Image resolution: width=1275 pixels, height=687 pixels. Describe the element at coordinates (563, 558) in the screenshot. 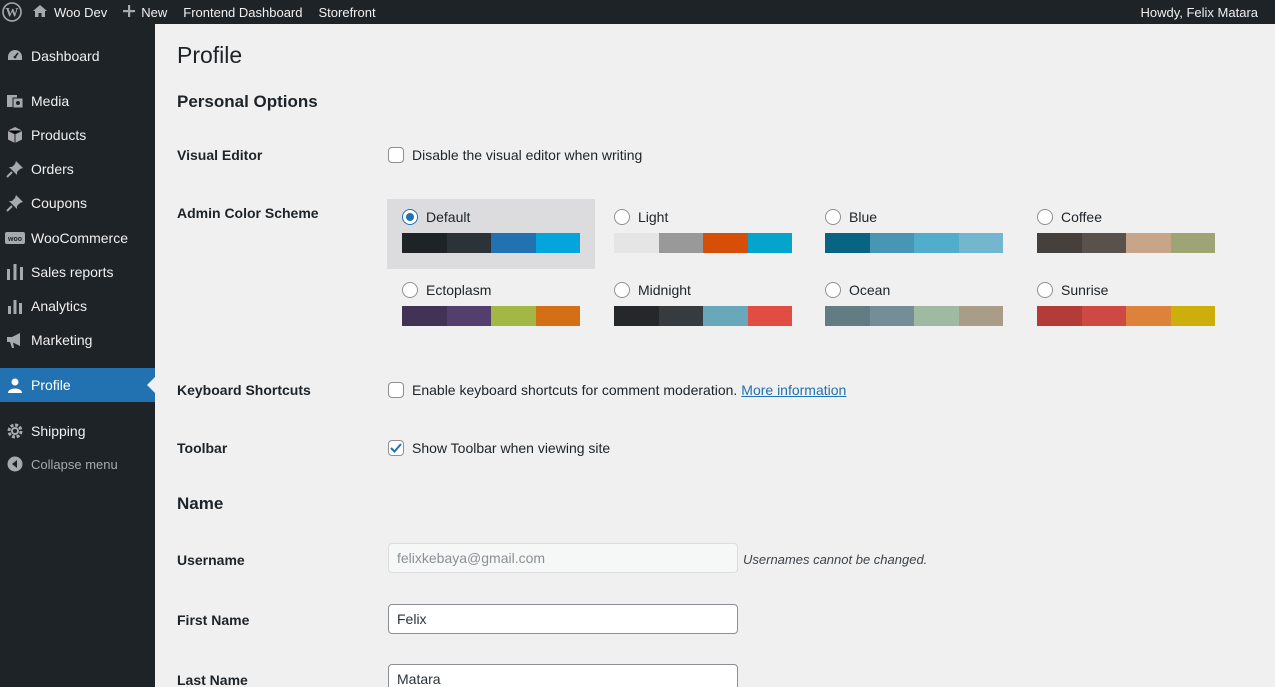

I see `username-input: felixkebaya@gmail.com` at that location.